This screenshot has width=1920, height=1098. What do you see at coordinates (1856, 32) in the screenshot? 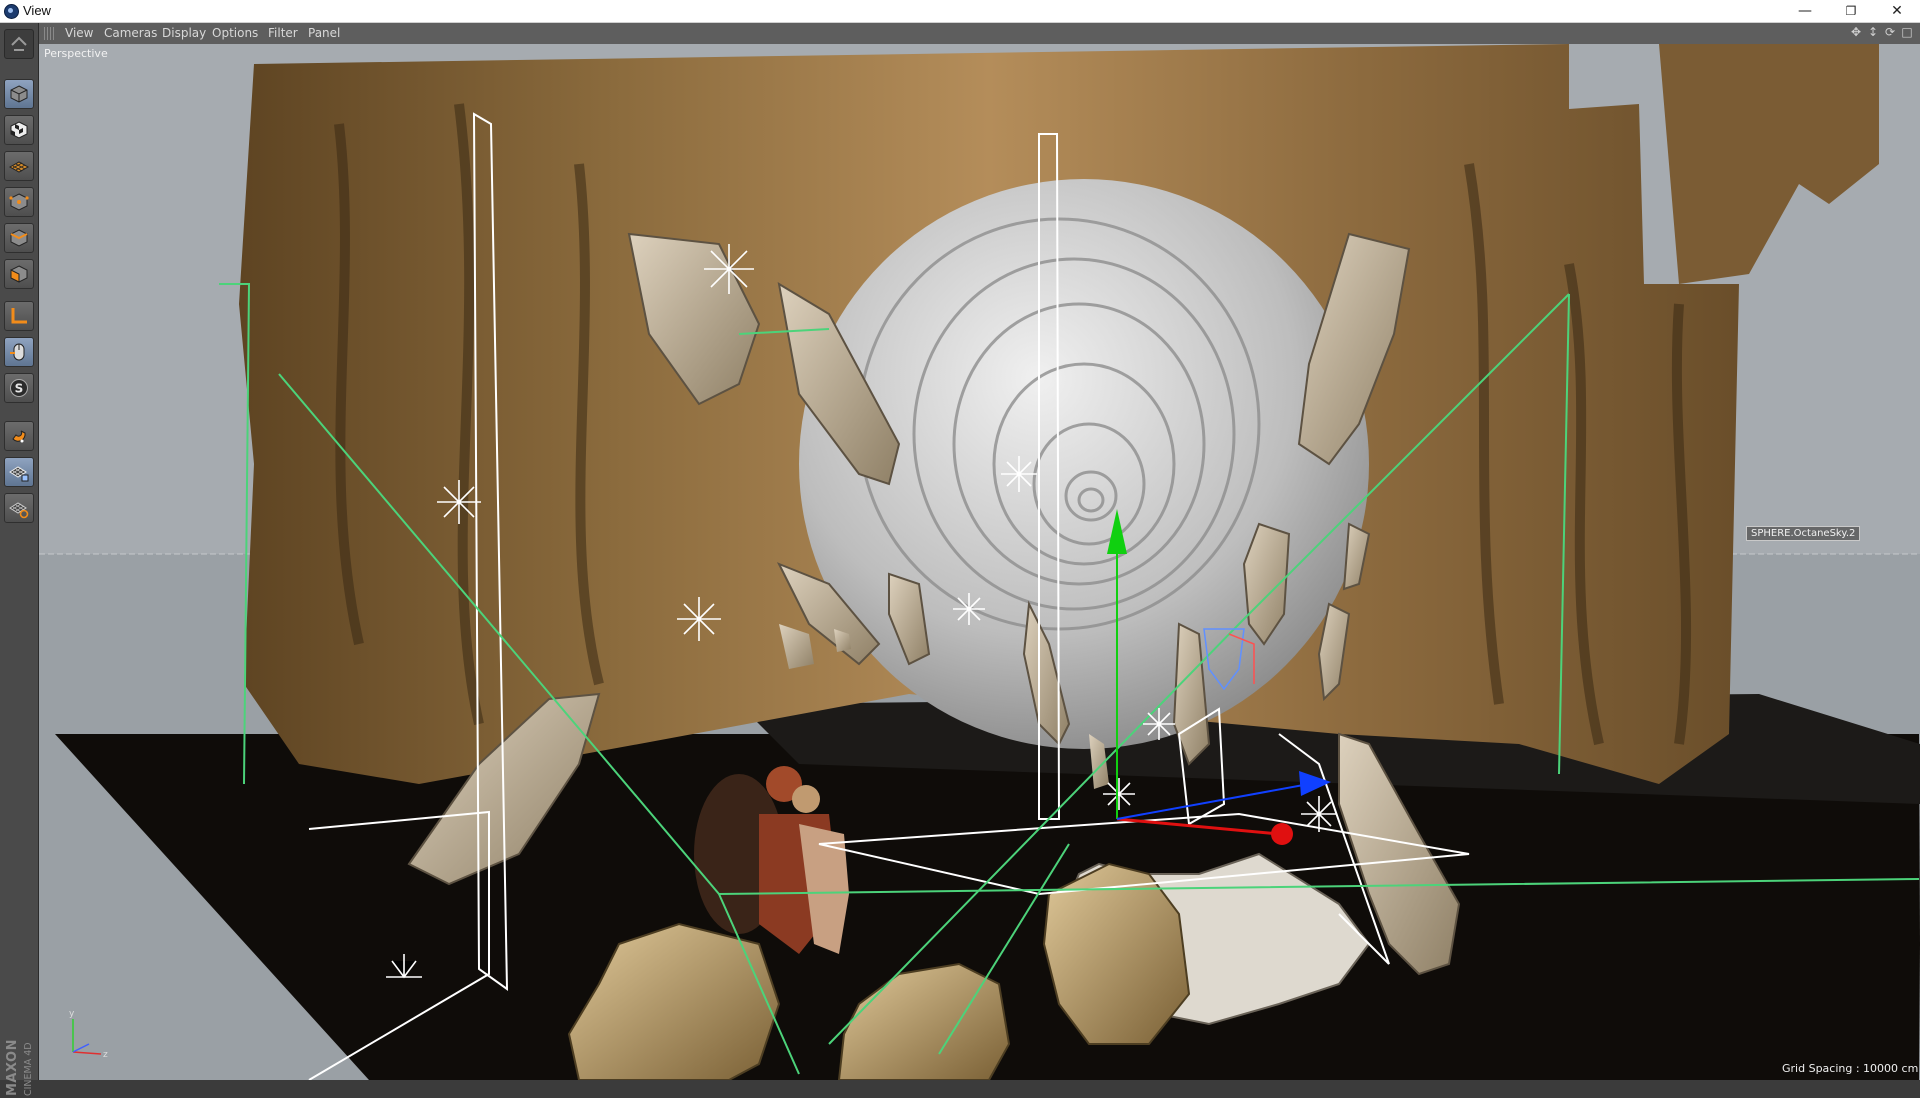
I see `move-view-icon: ✥` at bounding box center [1856, 32].